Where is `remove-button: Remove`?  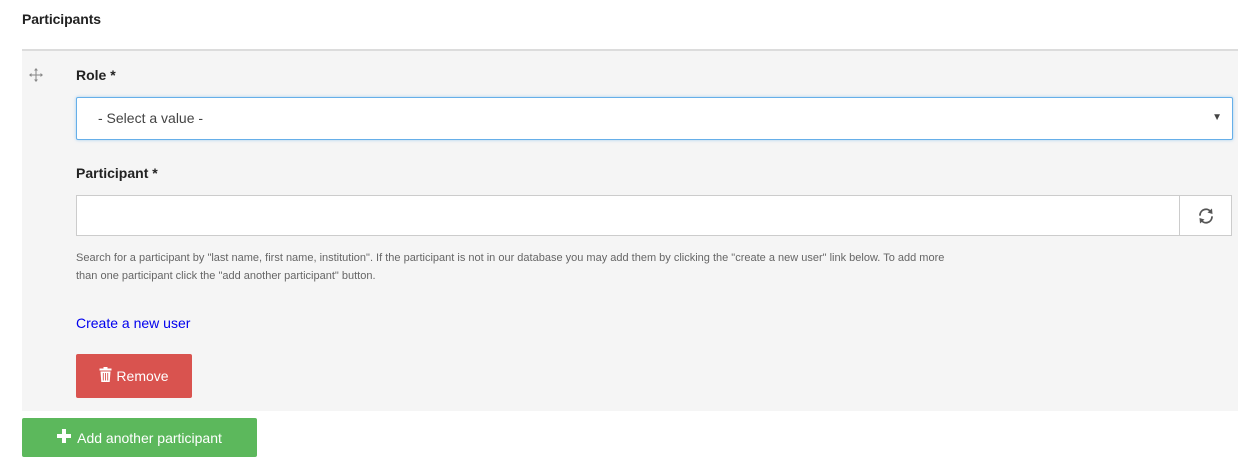
remove-button: Remove is located at coordinates (134, 376).